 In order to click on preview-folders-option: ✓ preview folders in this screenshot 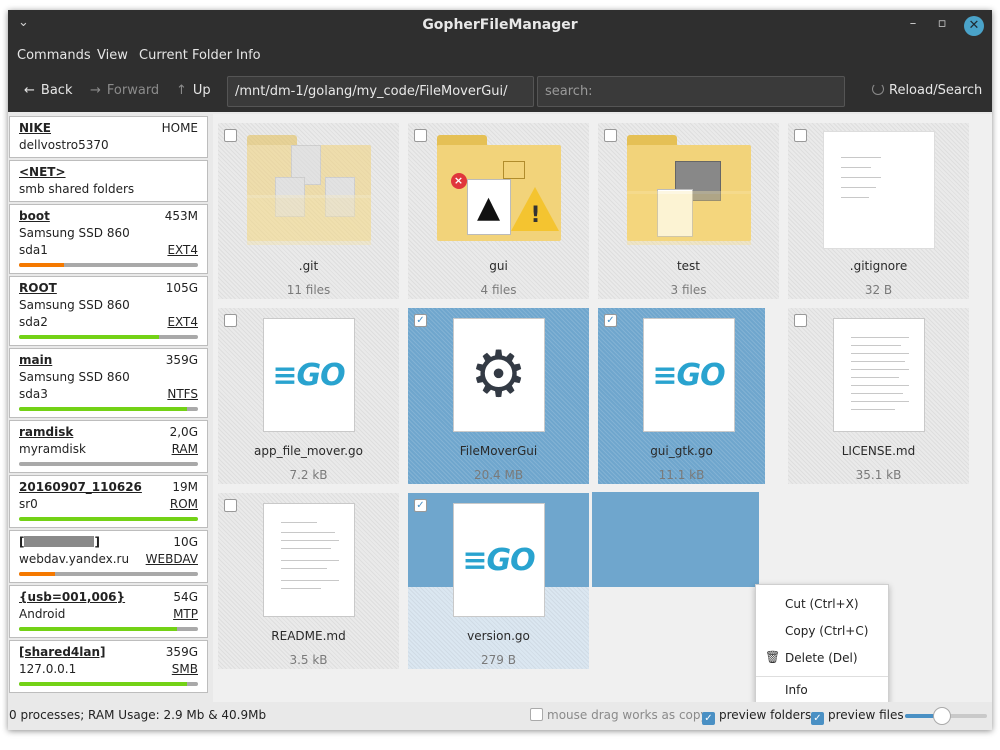, I will do `click(756, 716)`.